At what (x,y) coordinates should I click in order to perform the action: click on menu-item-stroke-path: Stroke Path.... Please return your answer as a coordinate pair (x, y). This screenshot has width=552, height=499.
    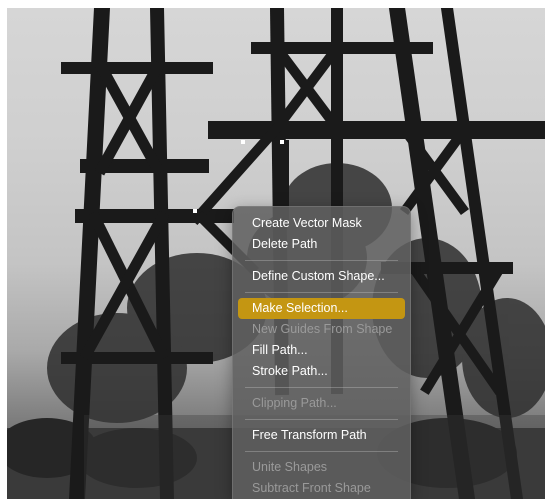
    Looking at the image, I should click on (321, 371).